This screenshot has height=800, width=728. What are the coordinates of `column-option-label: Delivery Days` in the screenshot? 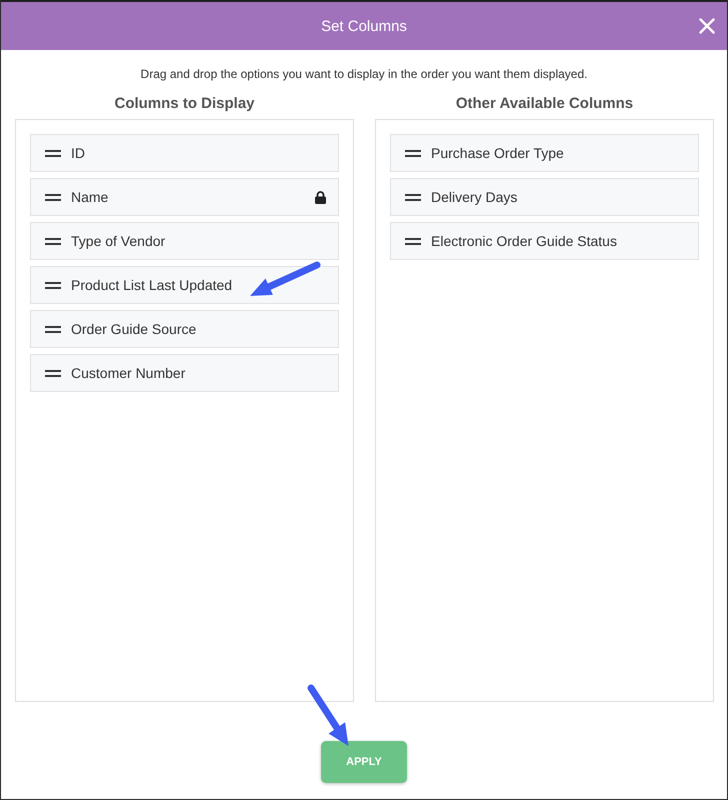 It's located at (474, 197).